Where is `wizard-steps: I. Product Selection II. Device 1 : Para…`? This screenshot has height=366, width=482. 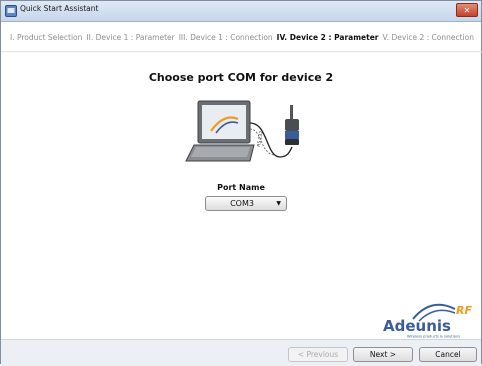 wizard-steps: I. Product Selection II. Device 1 : Para… is located at coordinates (241, 37).